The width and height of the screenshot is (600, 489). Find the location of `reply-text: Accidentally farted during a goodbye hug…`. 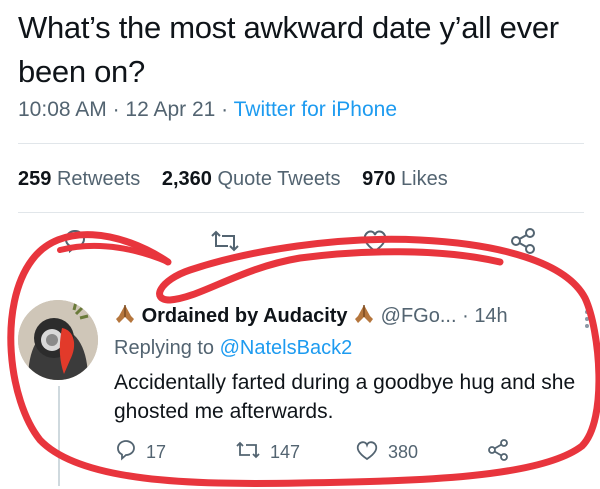

reply-text: Accidentally farted during a goodbye hug… is located at coordinates (345, 397).